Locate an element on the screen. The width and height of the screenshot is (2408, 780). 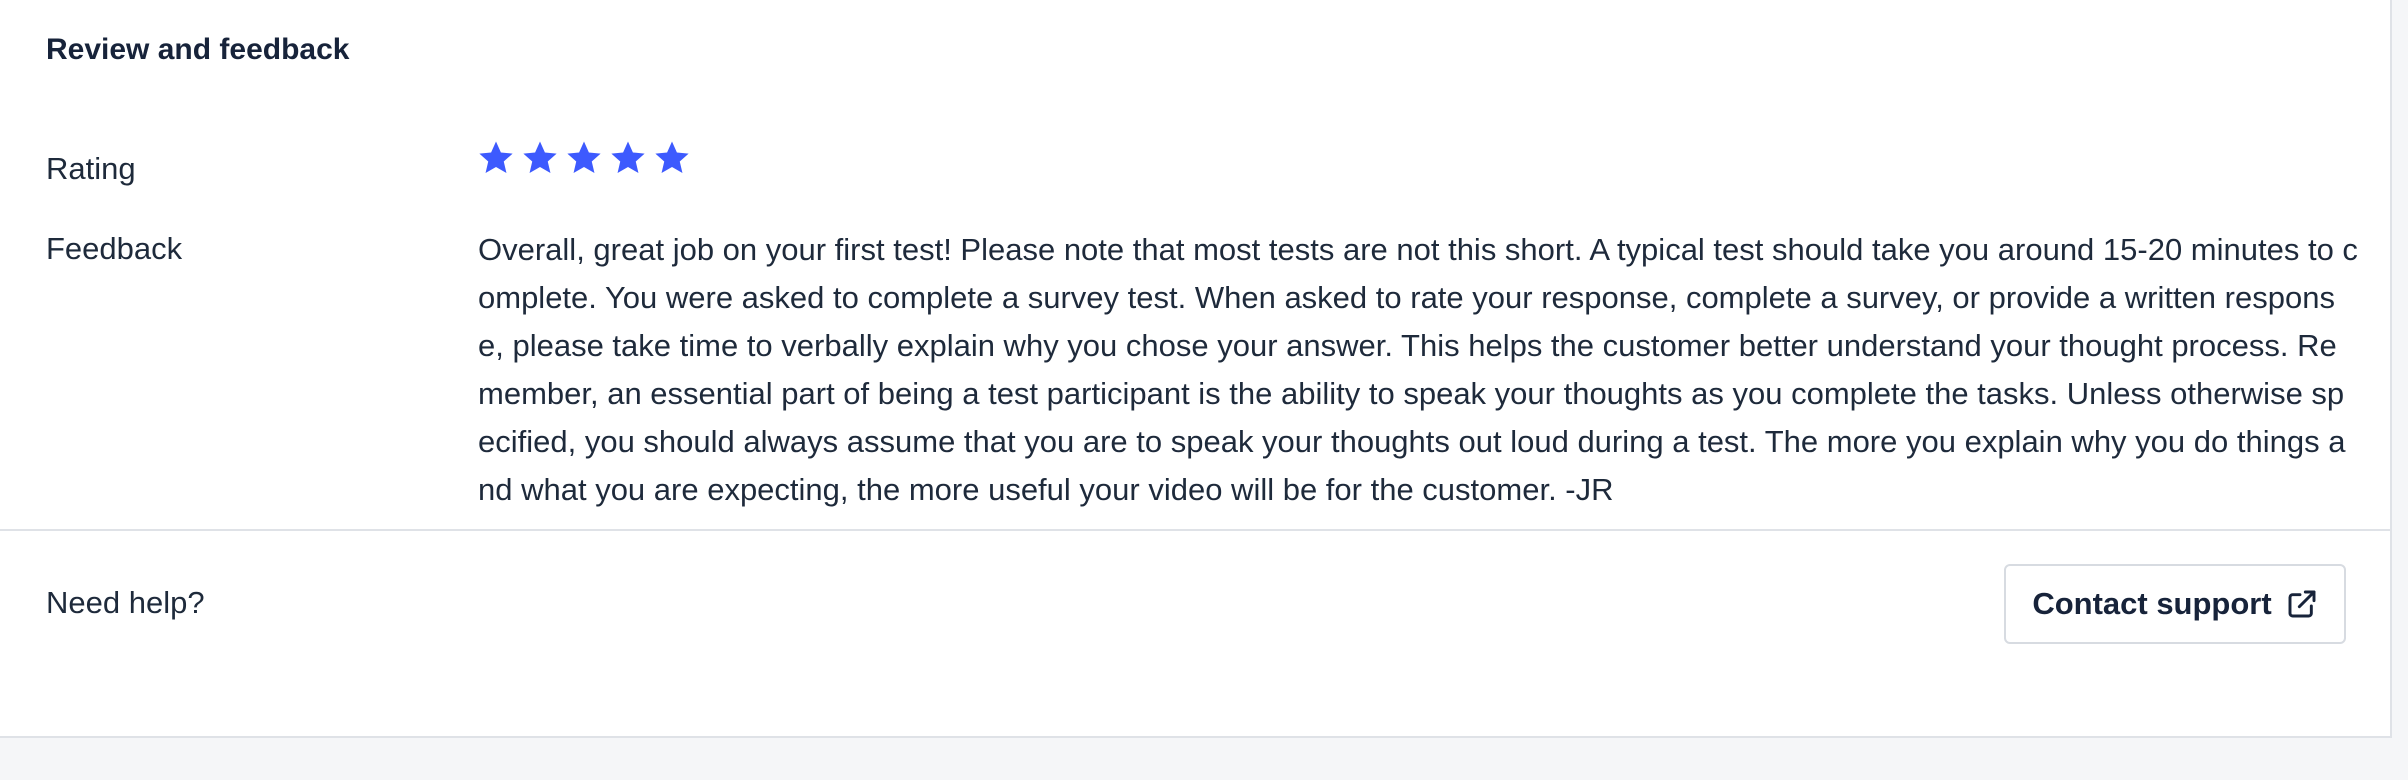
external-link-icon is located at coordinates (2302, 604).